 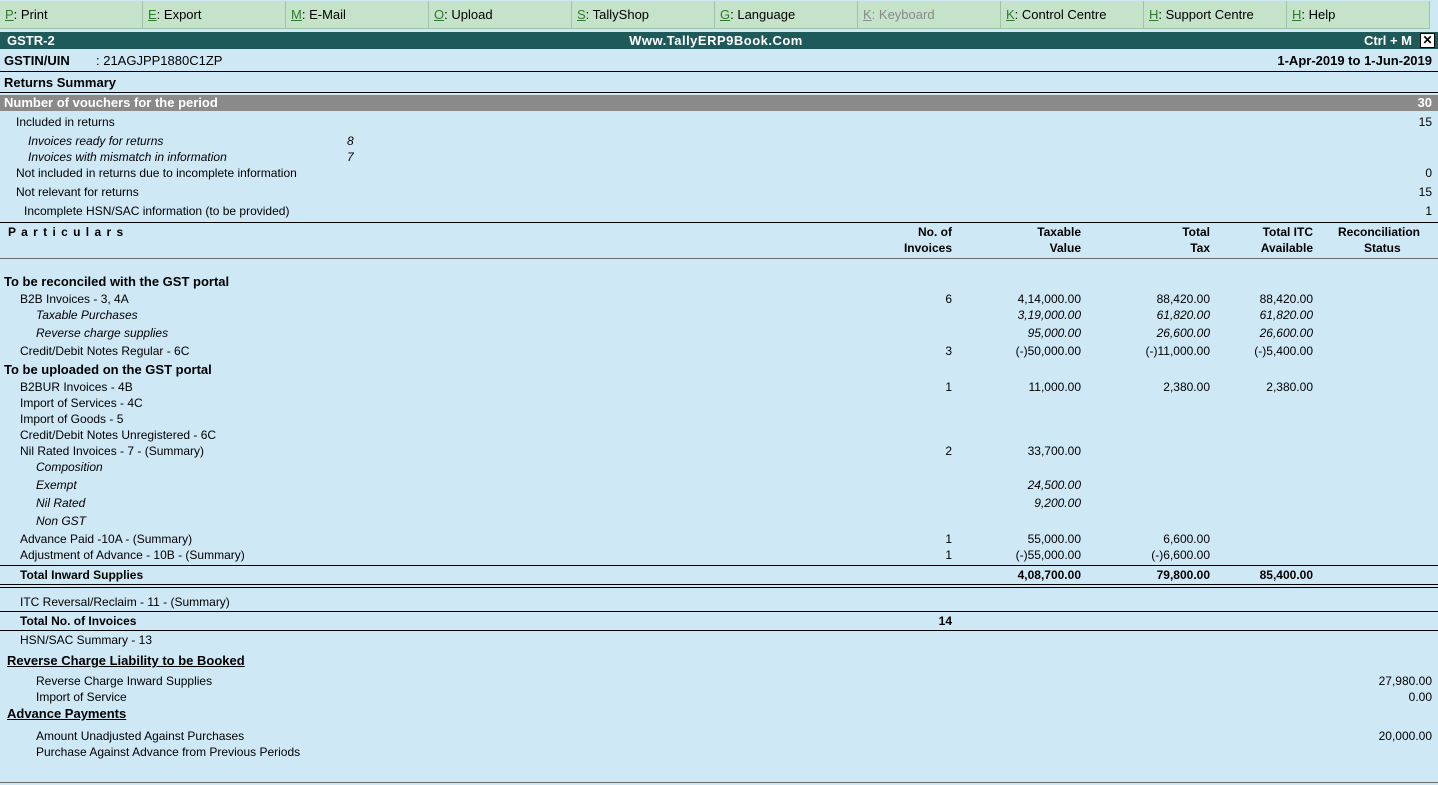 What do you see at coordinates (948, 555) in the screenshot?
I see `adjustment-advance-invoices: 1` at bounding box center [948, 555].